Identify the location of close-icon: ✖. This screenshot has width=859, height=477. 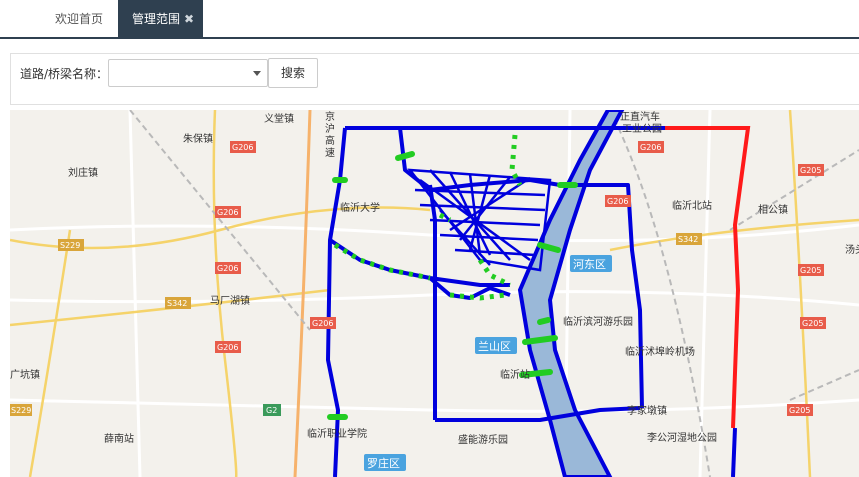
(189, 19).